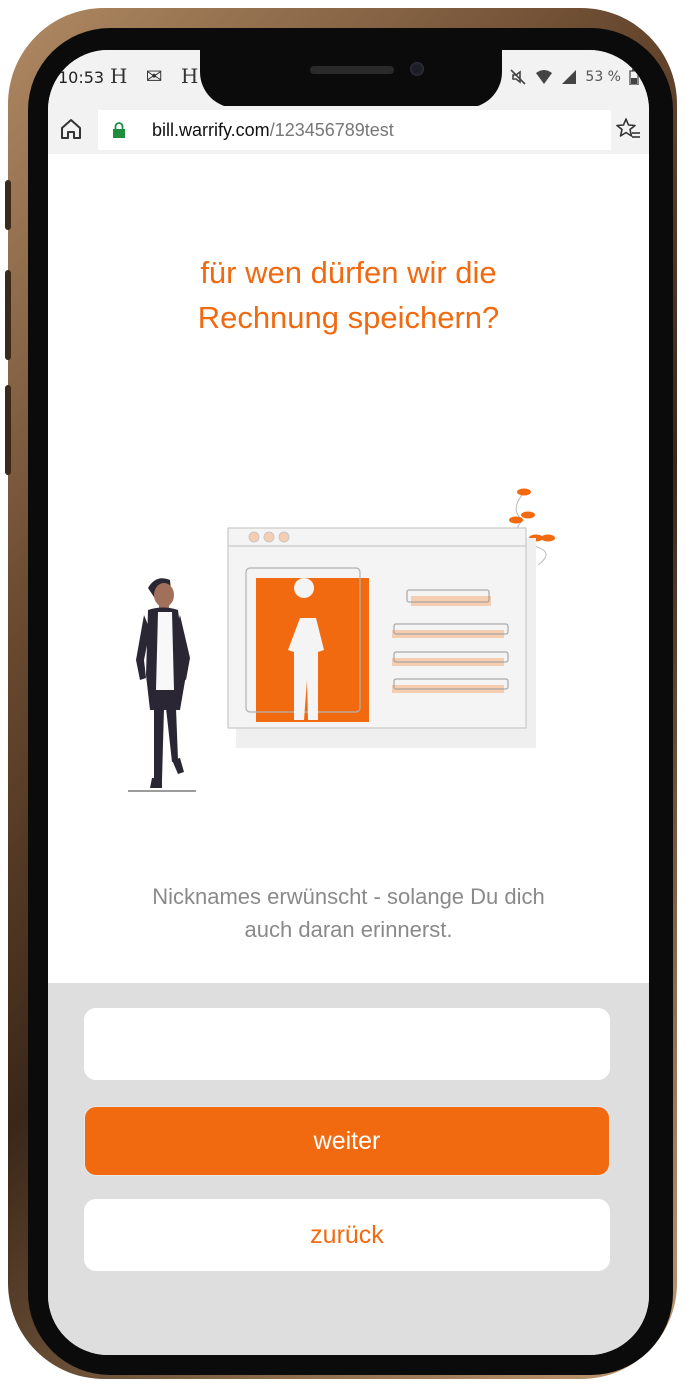  What do you see at coordinates (157, 76) in the screenshot?
I see `notification-icons: H ✉ H` at bounding box center [157, 76].